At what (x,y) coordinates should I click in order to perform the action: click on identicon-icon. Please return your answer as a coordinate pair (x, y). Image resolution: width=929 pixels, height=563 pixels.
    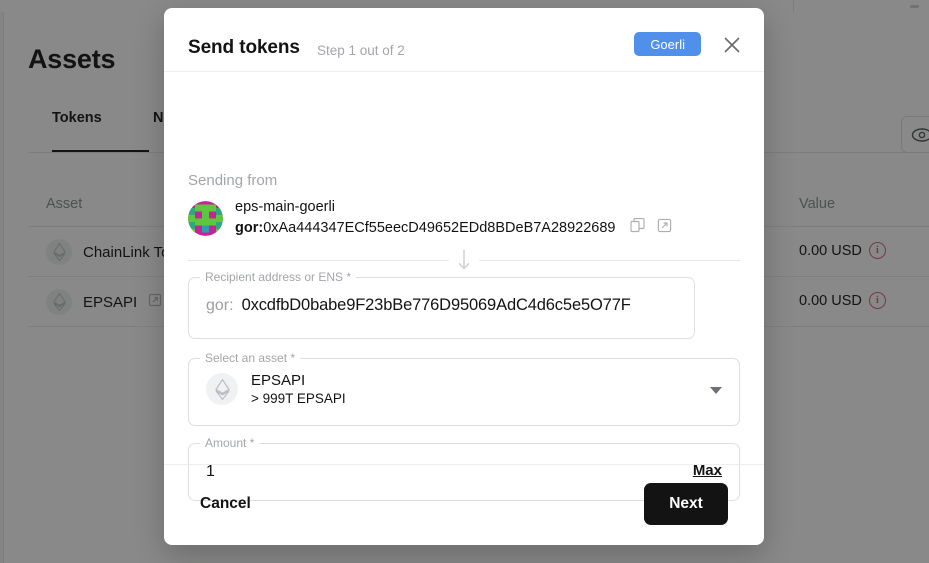
    Looking at the image, I should click on (205, 218).